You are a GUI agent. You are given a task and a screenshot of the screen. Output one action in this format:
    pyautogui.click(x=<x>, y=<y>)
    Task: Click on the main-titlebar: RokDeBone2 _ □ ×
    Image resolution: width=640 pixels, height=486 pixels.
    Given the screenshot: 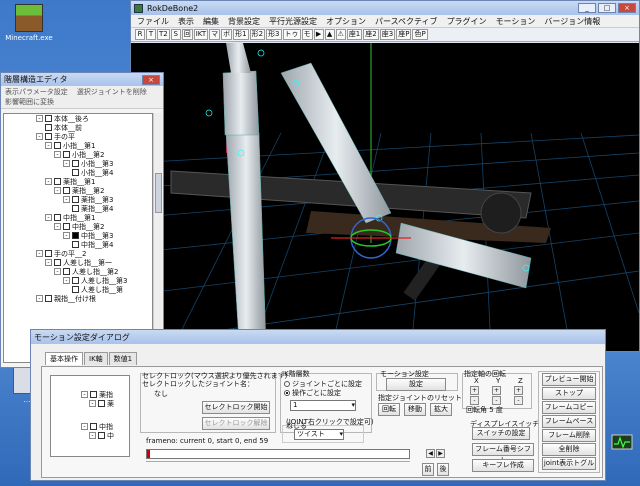 What is the action you would take?
    pyautogui.click(x=385, y=8)
    